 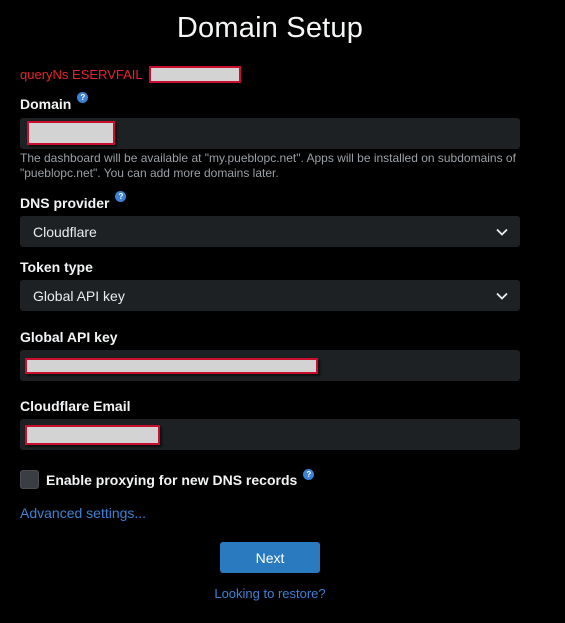 I want to click on dns-provider-label-row: DNS provider ?, so click(x=73, y=201).